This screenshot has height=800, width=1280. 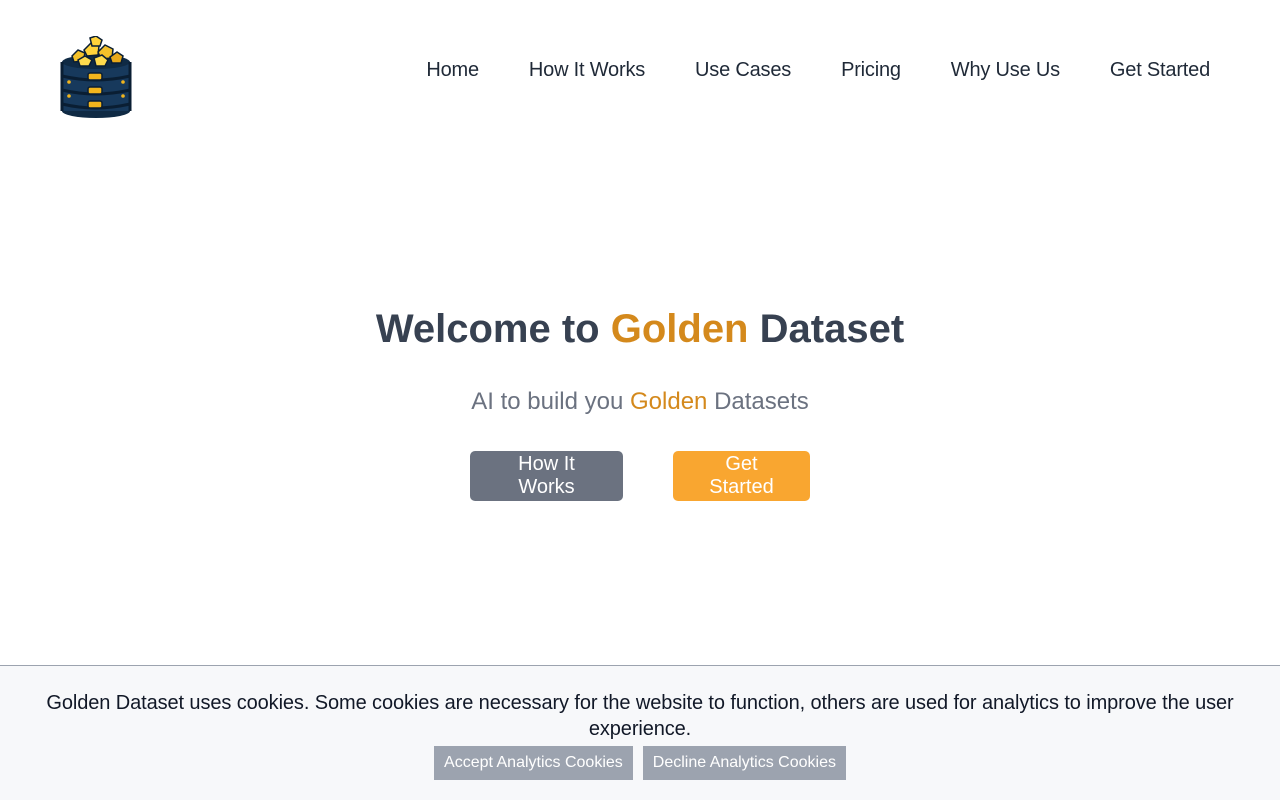 I want to click on hero-title-suffix: Dataset, so click(x=832, y=329).